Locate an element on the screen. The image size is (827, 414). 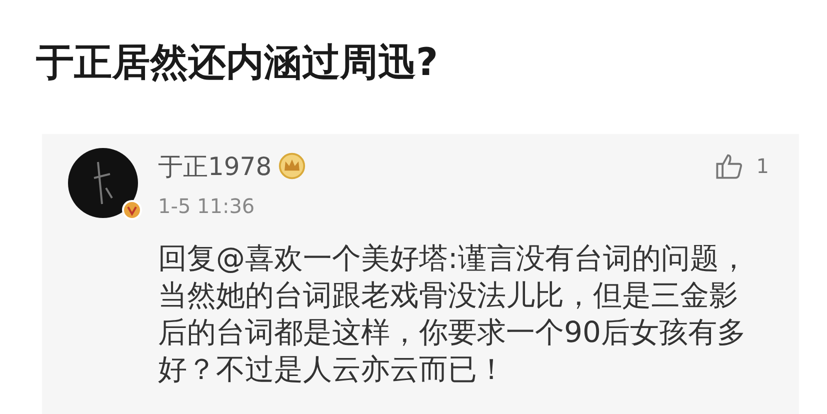
comment-time: 1-5 11:36 is located at coordinates (207, 206).